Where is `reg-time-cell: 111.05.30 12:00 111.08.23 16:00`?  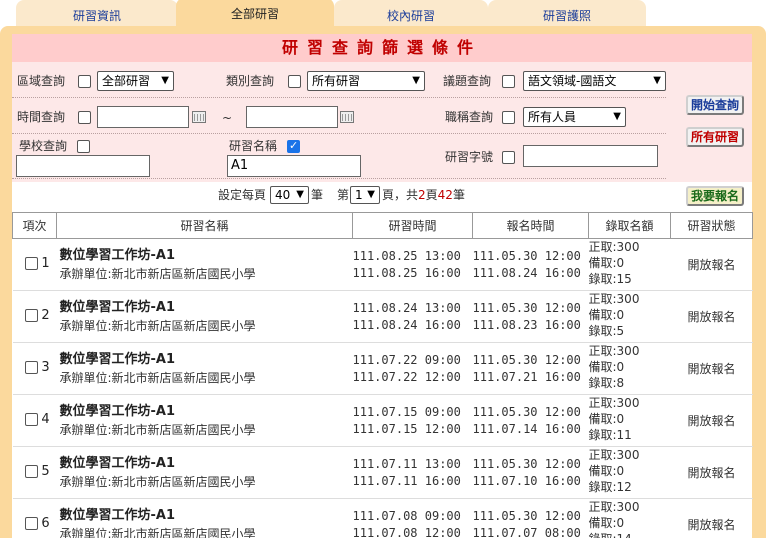 reg-time-cell: 111.05.30 12:00 111.08.23 16:00 is located at coordinates (530, 316).